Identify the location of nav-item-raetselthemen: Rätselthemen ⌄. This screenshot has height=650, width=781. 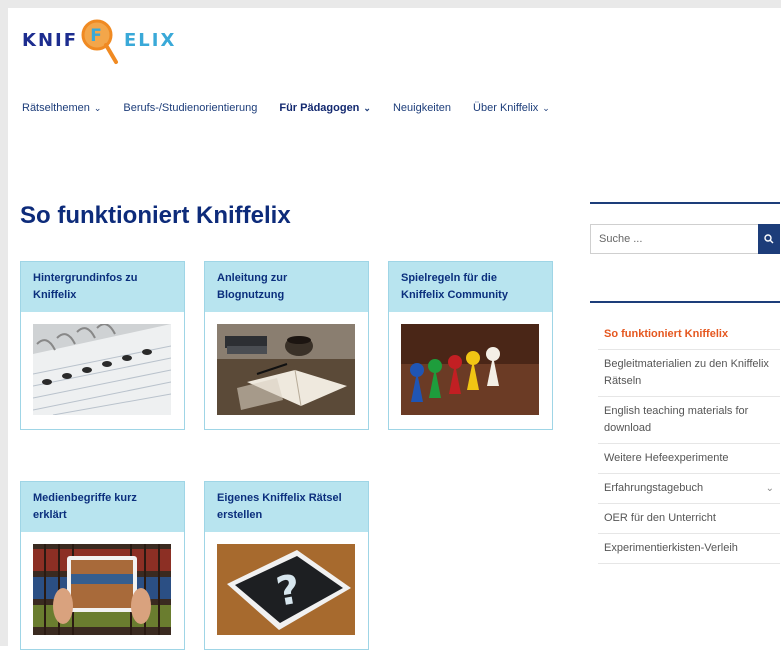
(61, 108).